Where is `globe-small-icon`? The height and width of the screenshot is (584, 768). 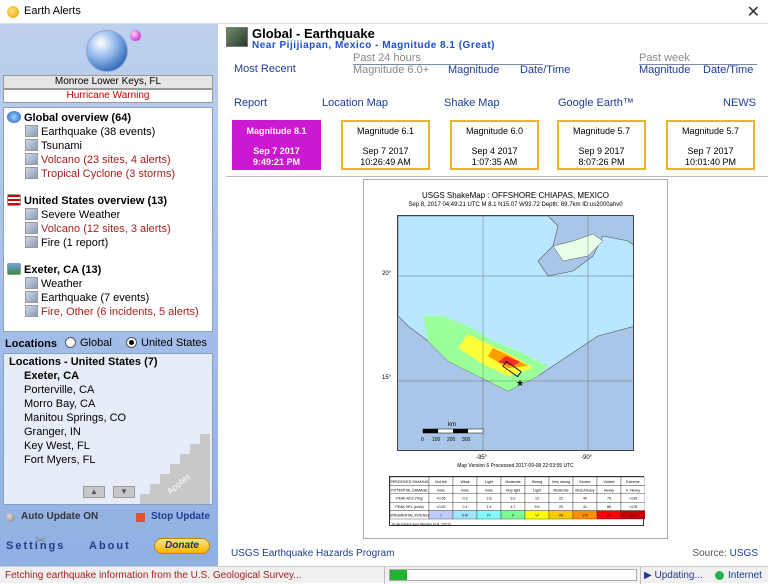 globe-small-icon is located at coordinates (14, 117).